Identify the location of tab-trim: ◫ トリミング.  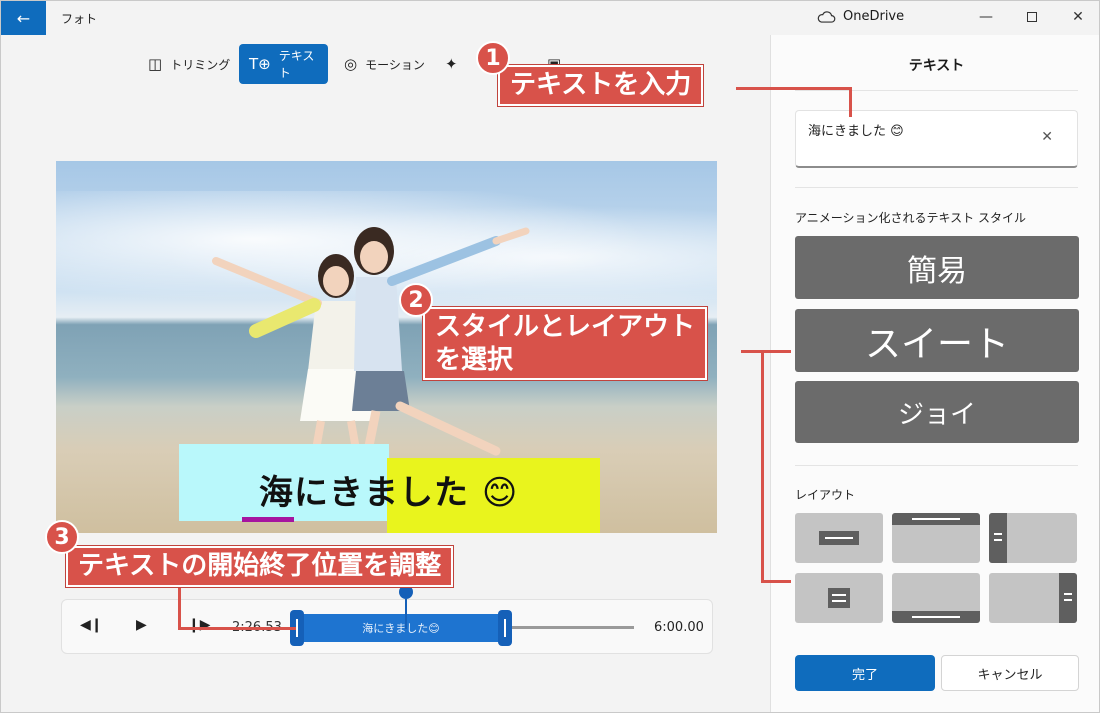
(189, 64).